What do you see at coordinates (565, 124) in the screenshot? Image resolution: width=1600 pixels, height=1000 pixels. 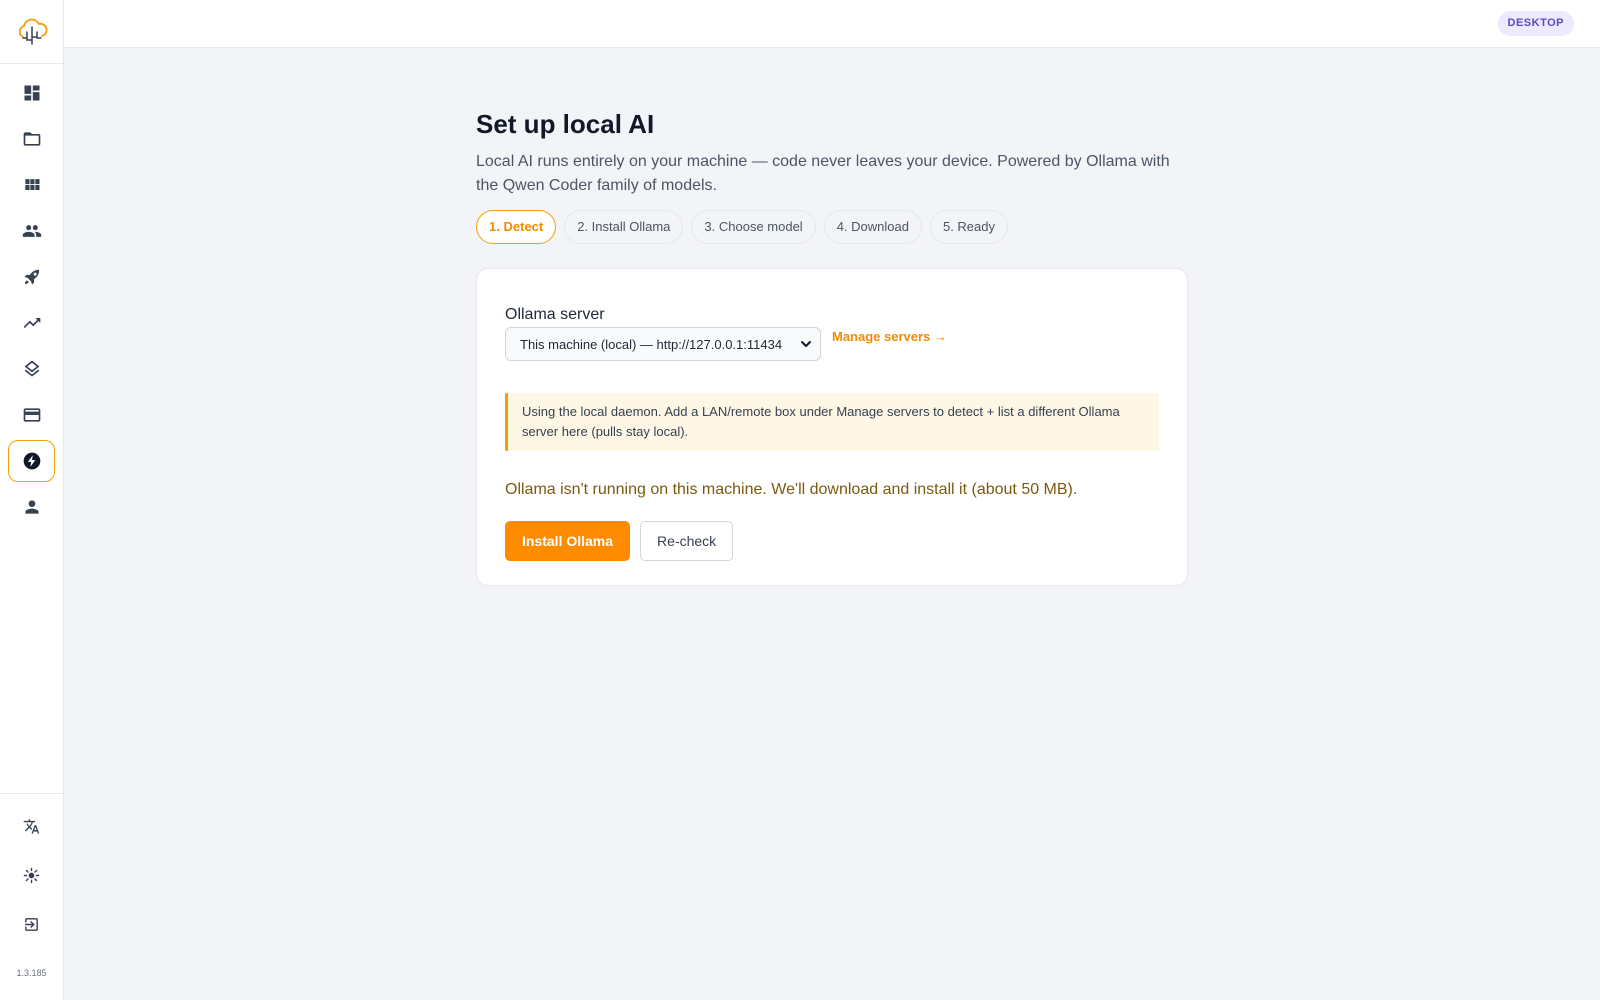 I see `page-title: Set up local AI` at bounding box center [565, 124].